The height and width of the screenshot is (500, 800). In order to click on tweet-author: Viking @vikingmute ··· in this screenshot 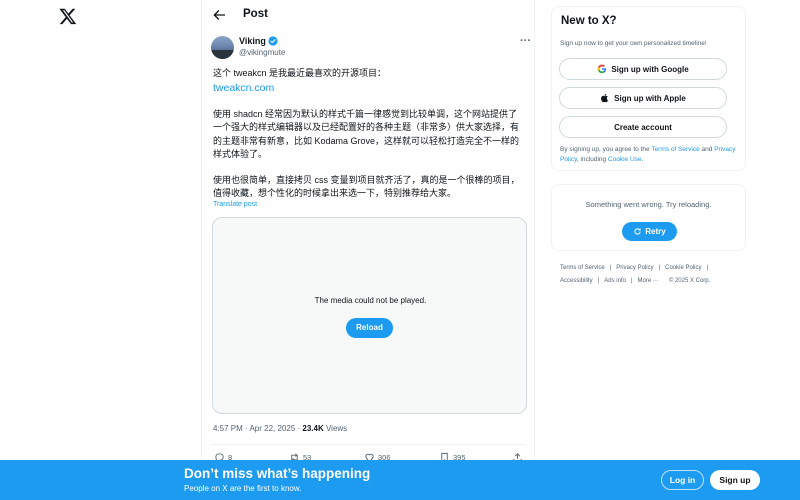, I will do `click(371, 47)`.